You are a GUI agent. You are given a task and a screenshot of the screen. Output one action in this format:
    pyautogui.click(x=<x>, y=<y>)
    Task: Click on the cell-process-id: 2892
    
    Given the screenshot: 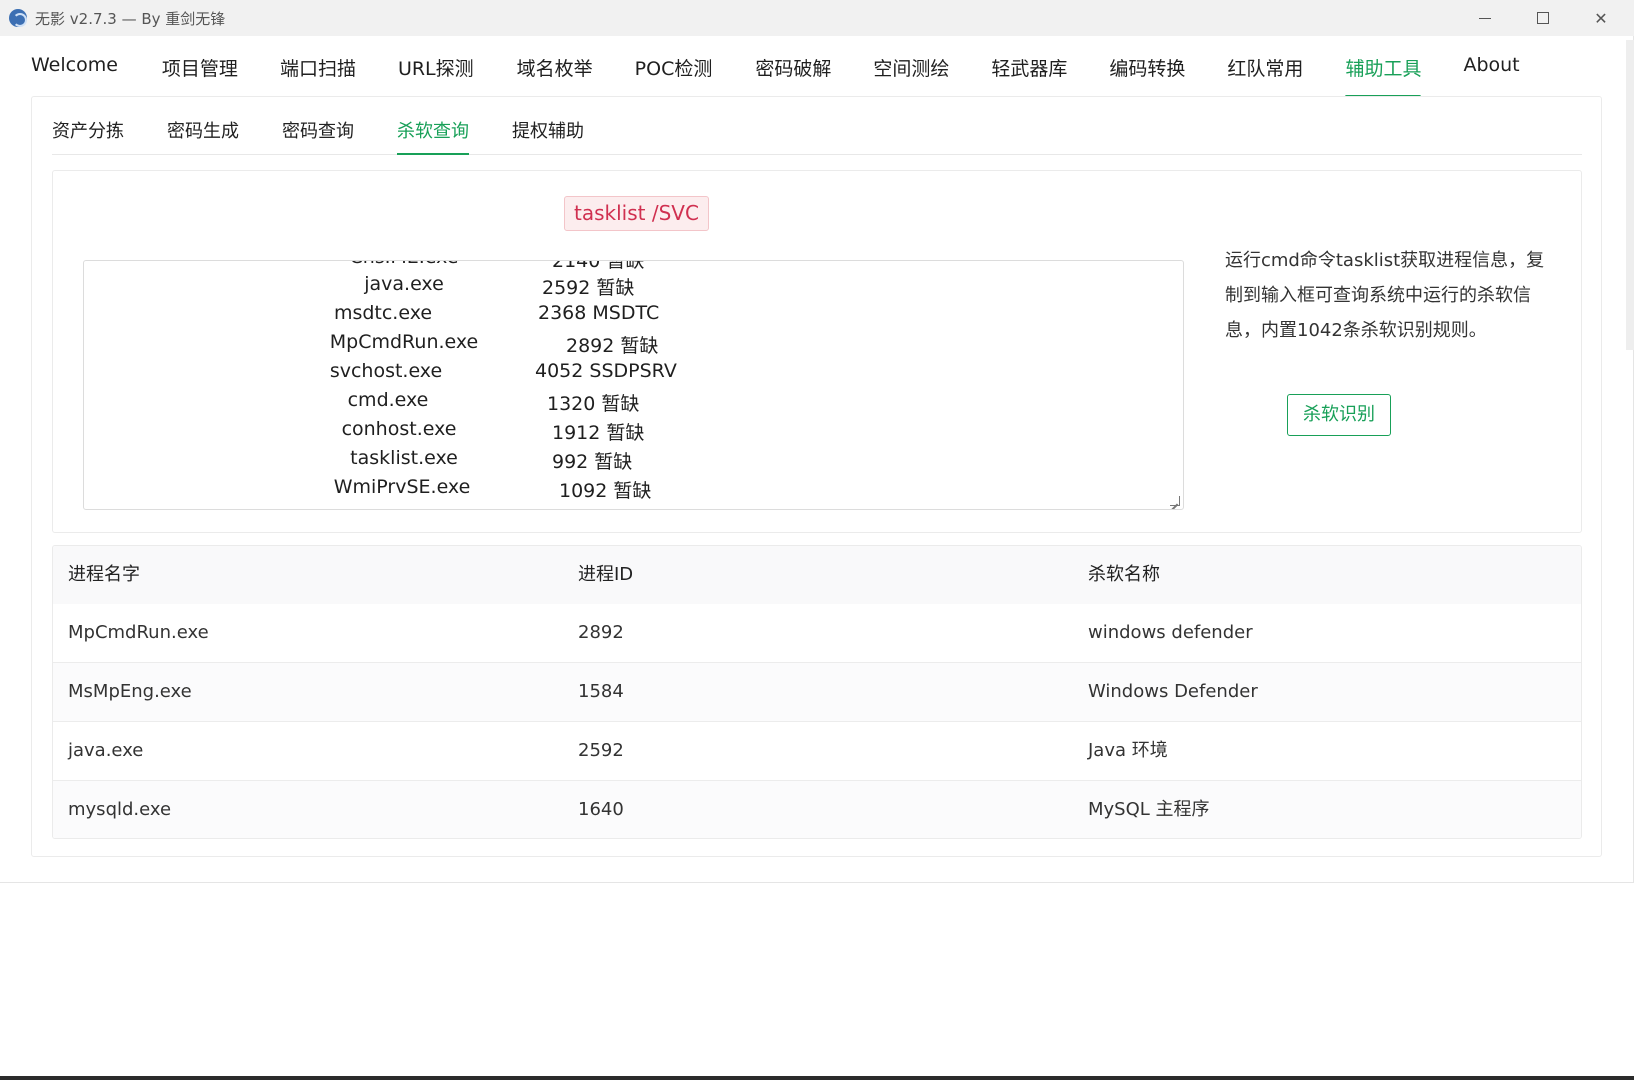 What is the action you would take?
    pyautogui.click(x=601, y=632)
    